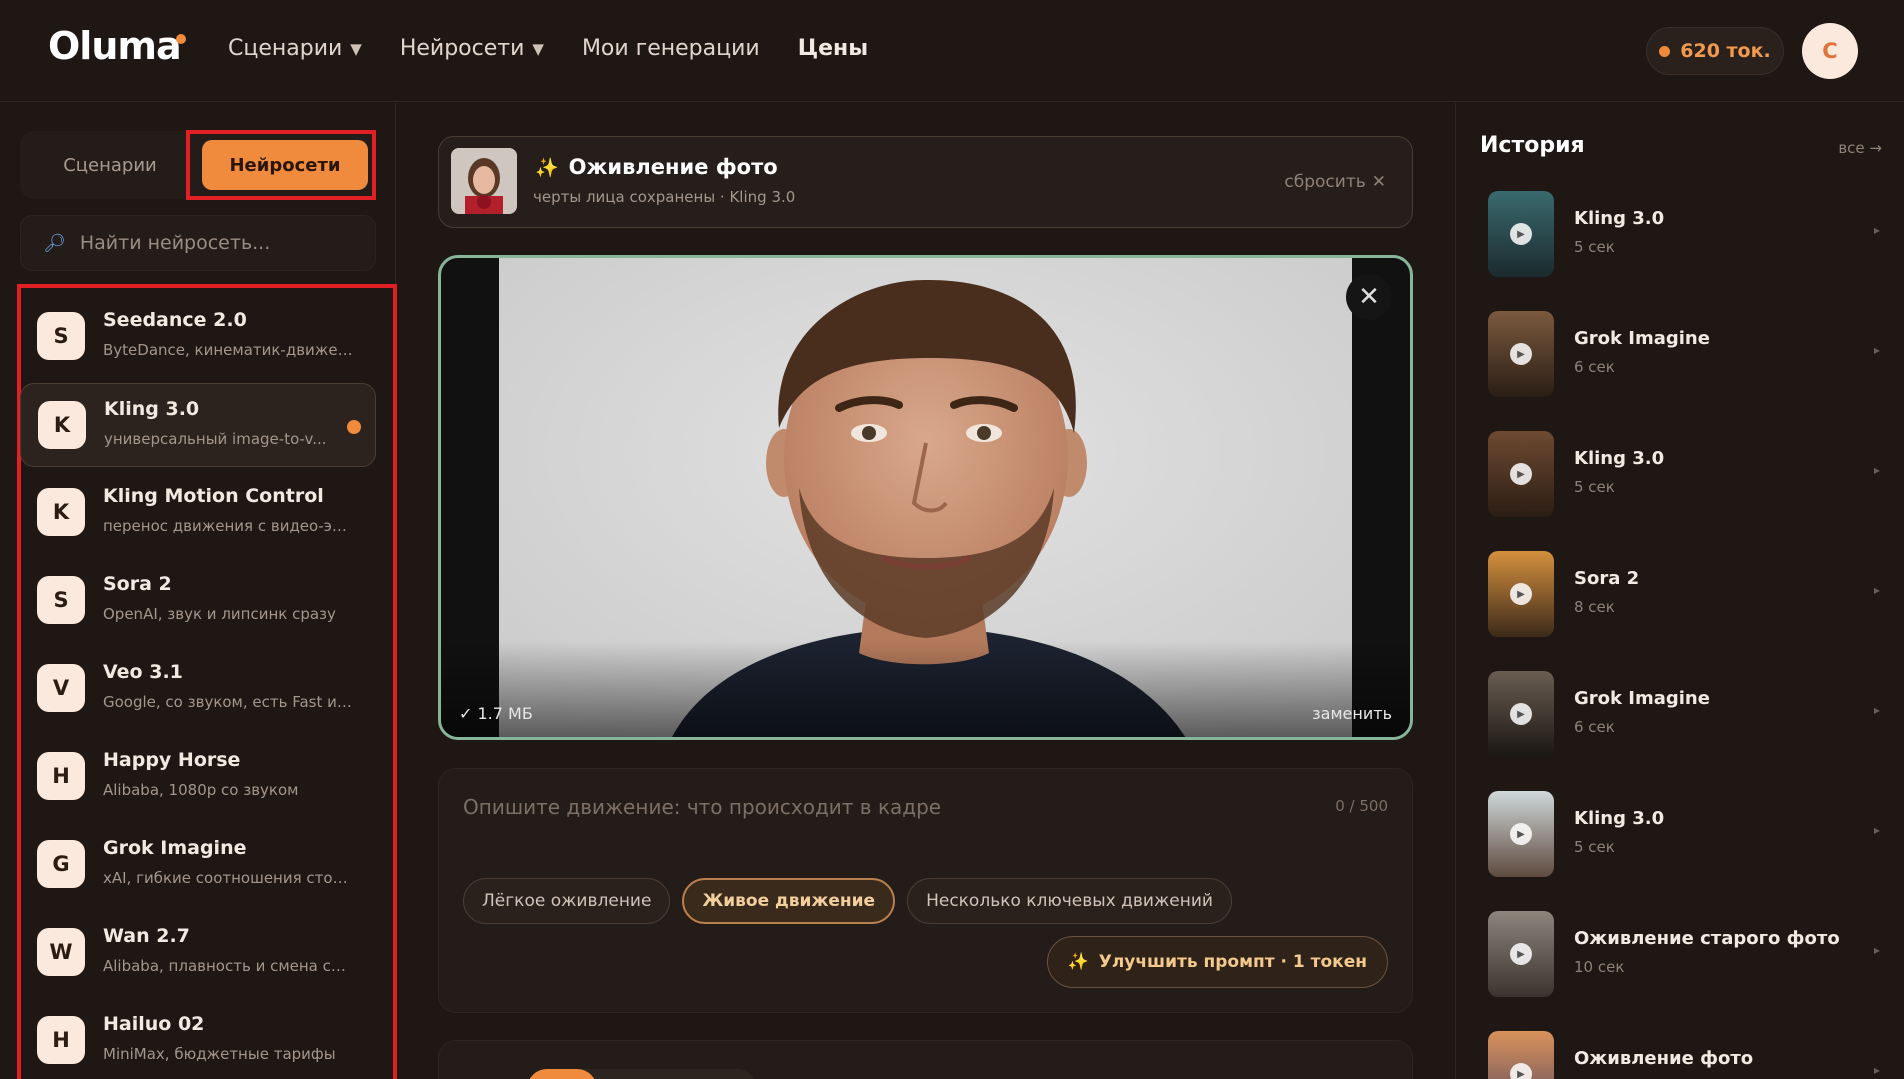 This screenshot has width=1904, height=1079. Describe the element at coordinates (175, 320) in the screenshot. I see `model-name: Seedance 2.0` at that location.